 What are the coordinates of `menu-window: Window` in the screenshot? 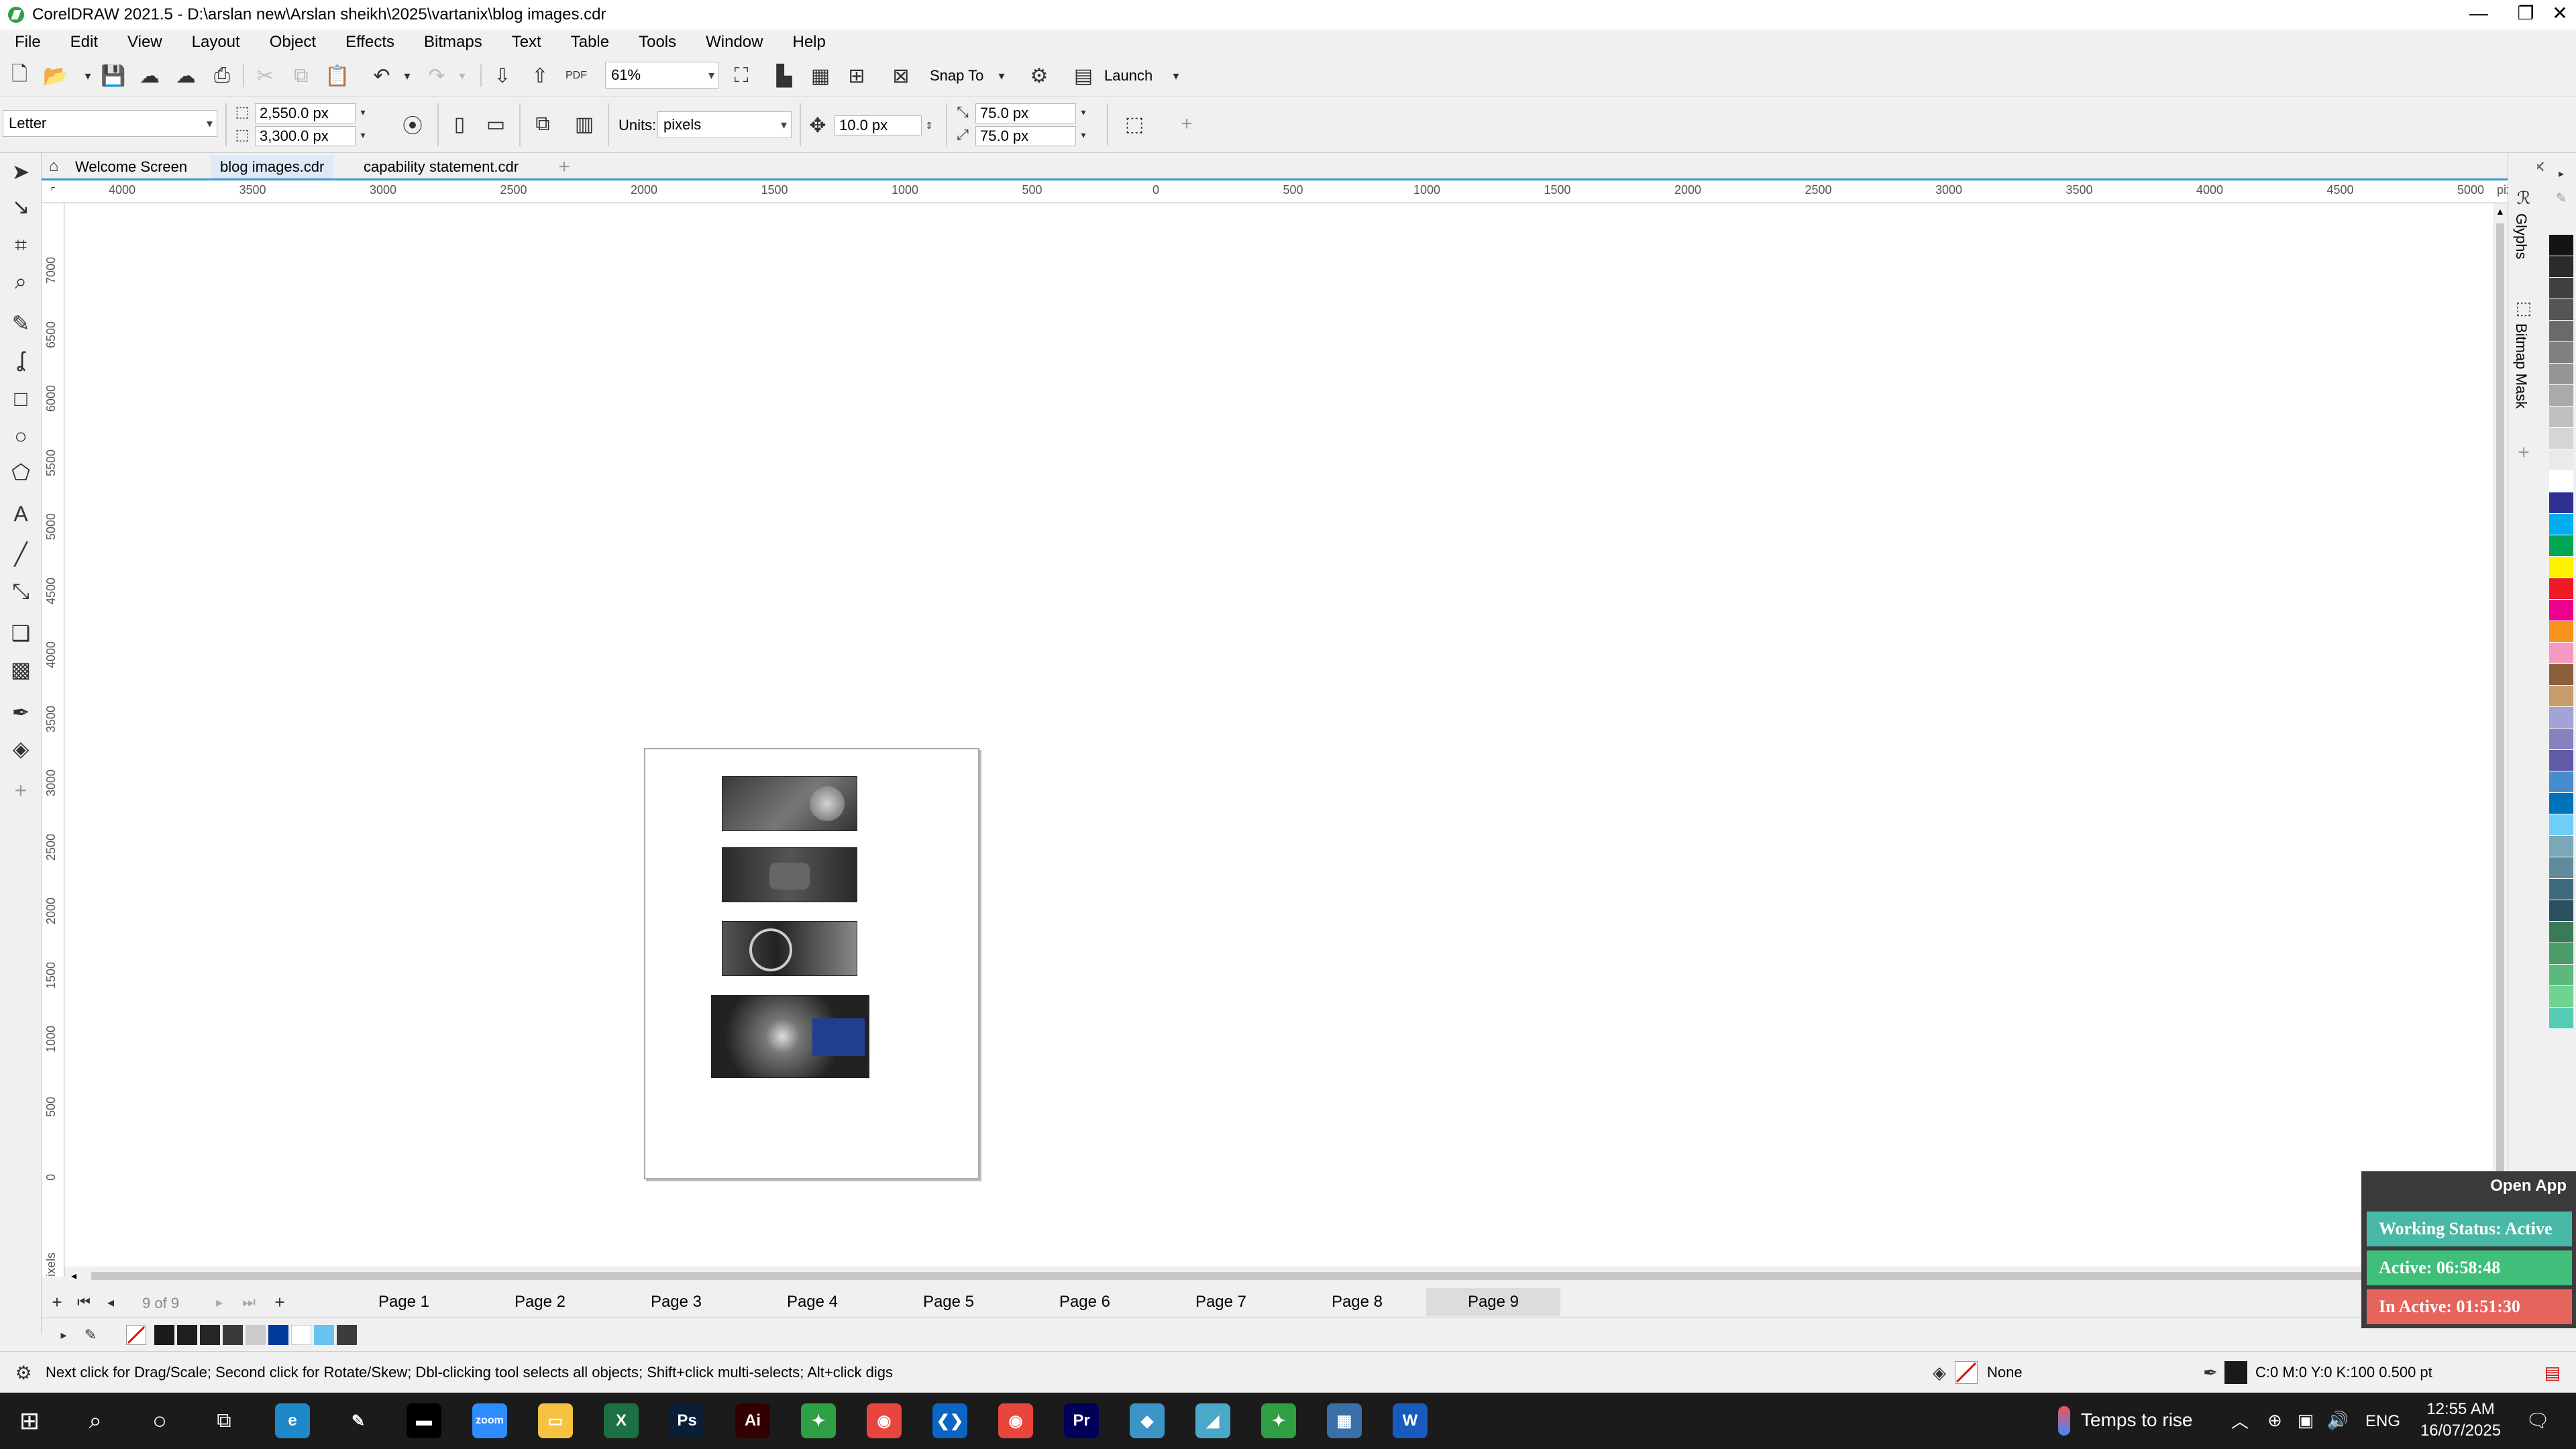 It's located at (734, 42).